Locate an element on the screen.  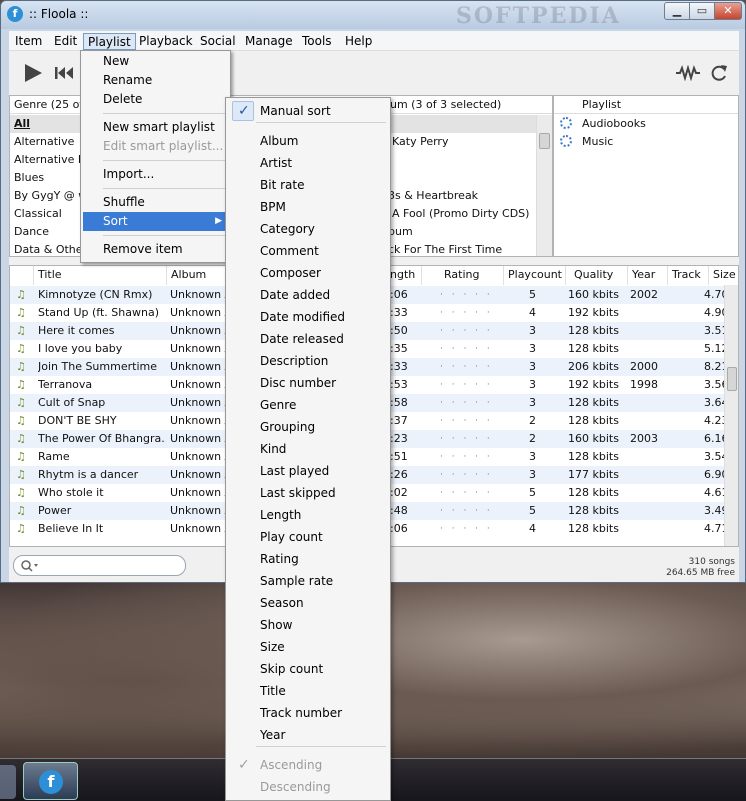
cell-quality: 192 kbits is located at coordinates (593, 312).